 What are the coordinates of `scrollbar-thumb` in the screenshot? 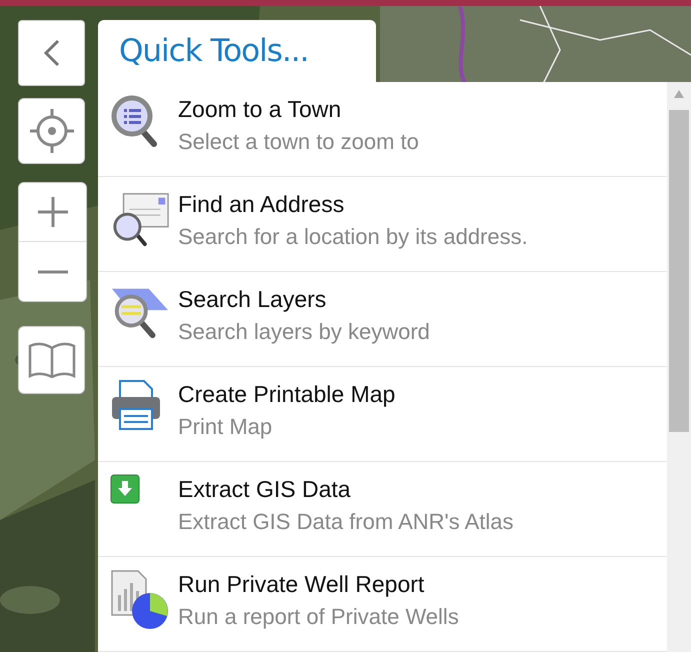 It's located at (679, 271).